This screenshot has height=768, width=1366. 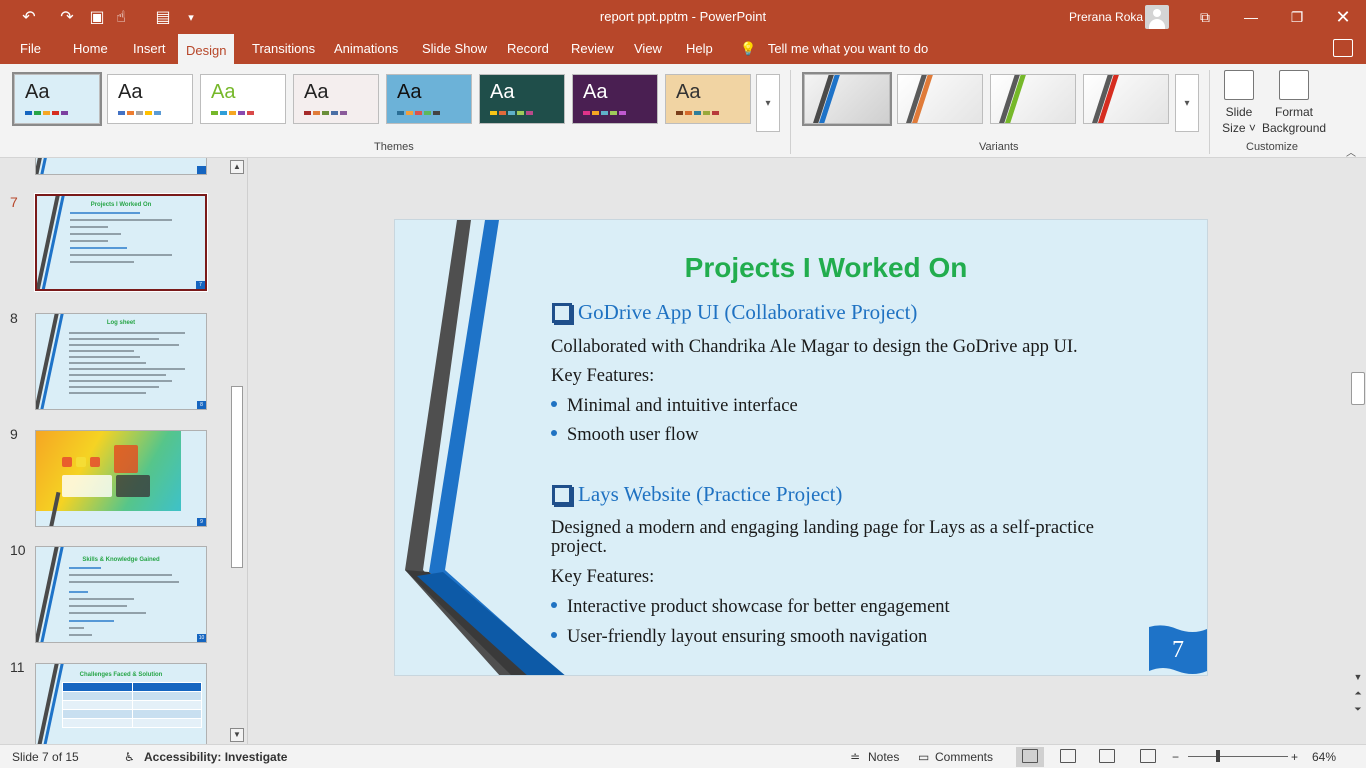 What do you see at coordinates (750, 48) in the screenshot?
I see `lightbulb-icon: 💡` at bounding box center [750, 48].